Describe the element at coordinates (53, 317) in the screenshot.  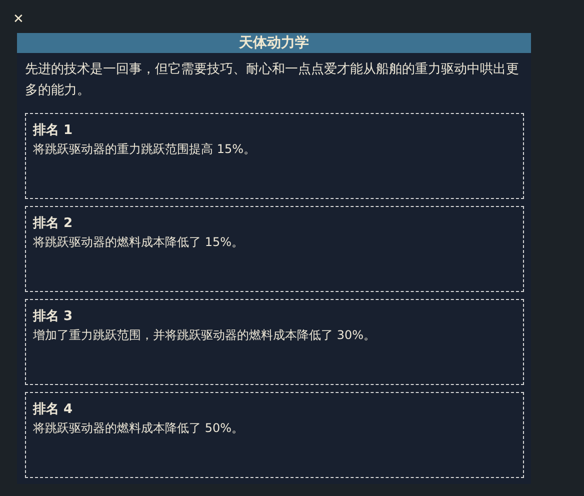
I see `rank-title: 排名 3` at that location.